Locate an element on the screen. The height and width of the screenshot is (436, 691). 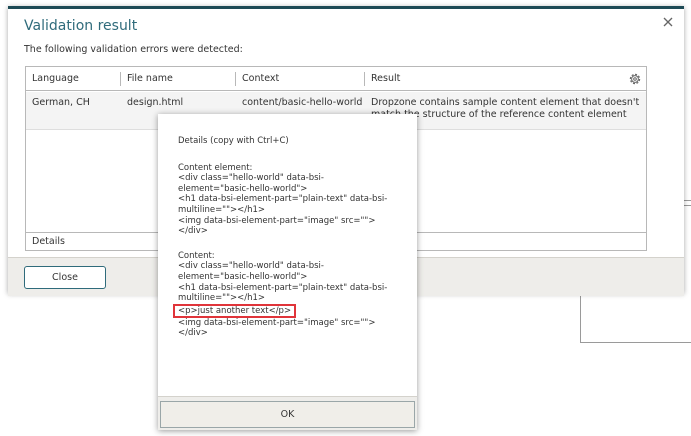
ok-button: OK is located at coordinates (287, 414).